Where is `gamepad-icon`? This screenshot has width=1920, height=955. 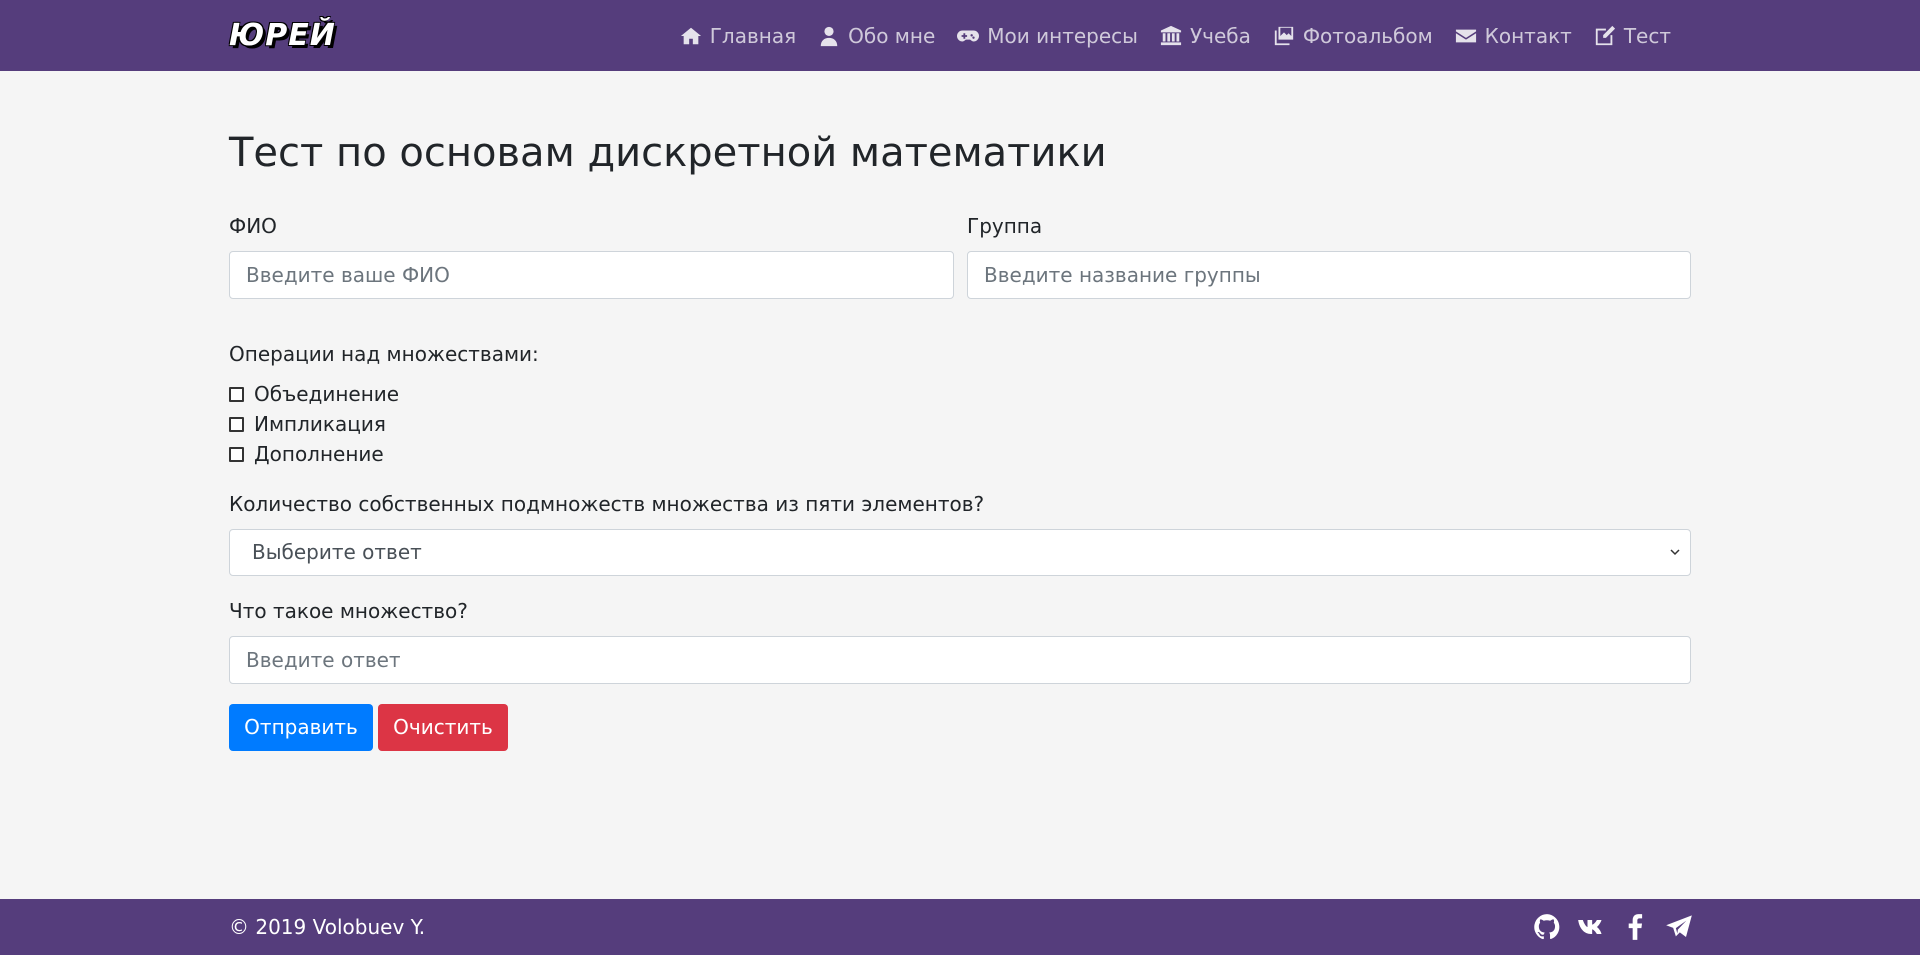
gamepad-icon is located at coordinates (968, 35).